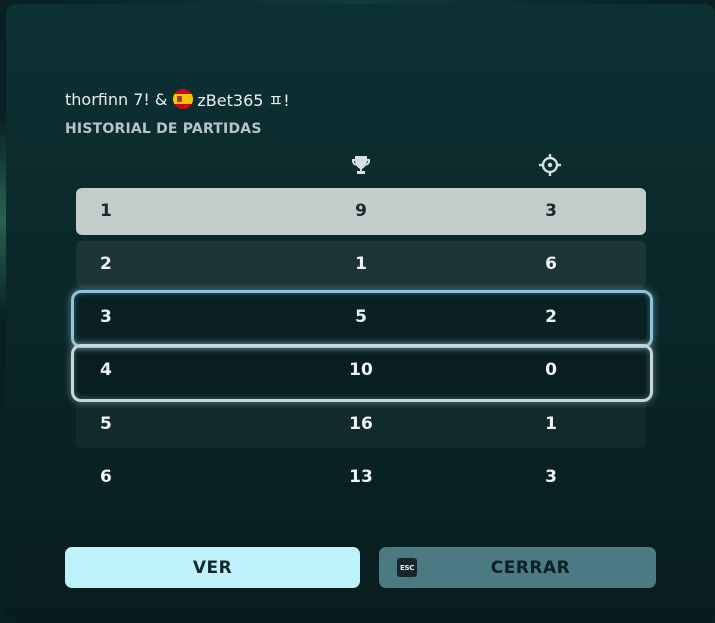 The height and width of the screenshot is (623, 715). I want to click on row-kills: 1, so click(551, 424).